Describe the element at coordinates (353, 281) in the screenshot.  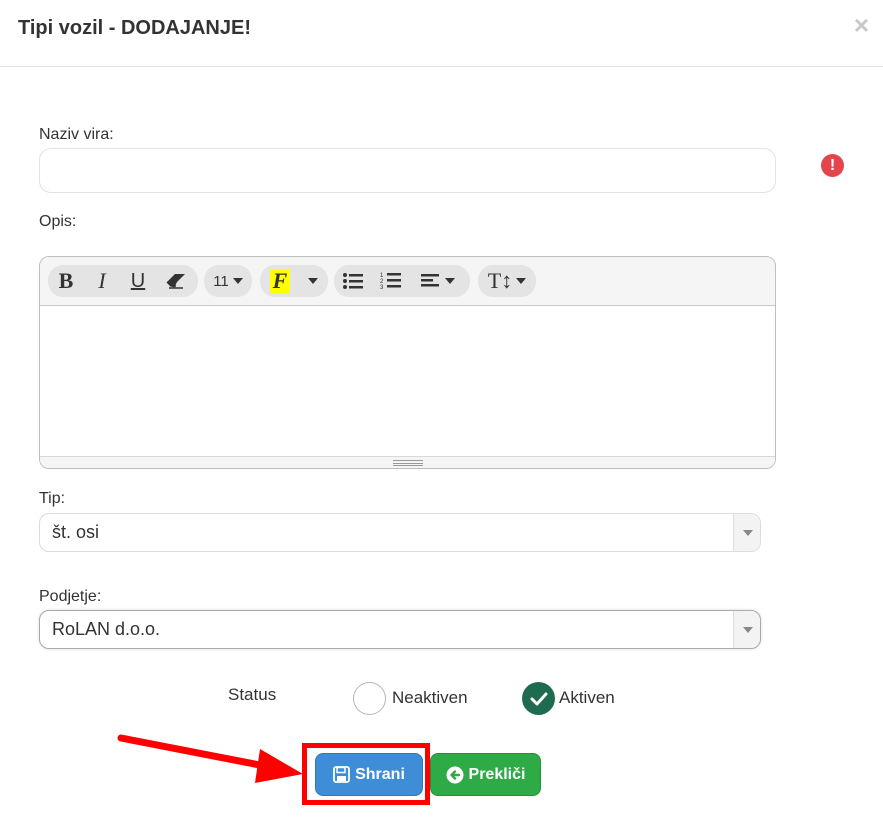
I see `unordered-list-icon` at that location.